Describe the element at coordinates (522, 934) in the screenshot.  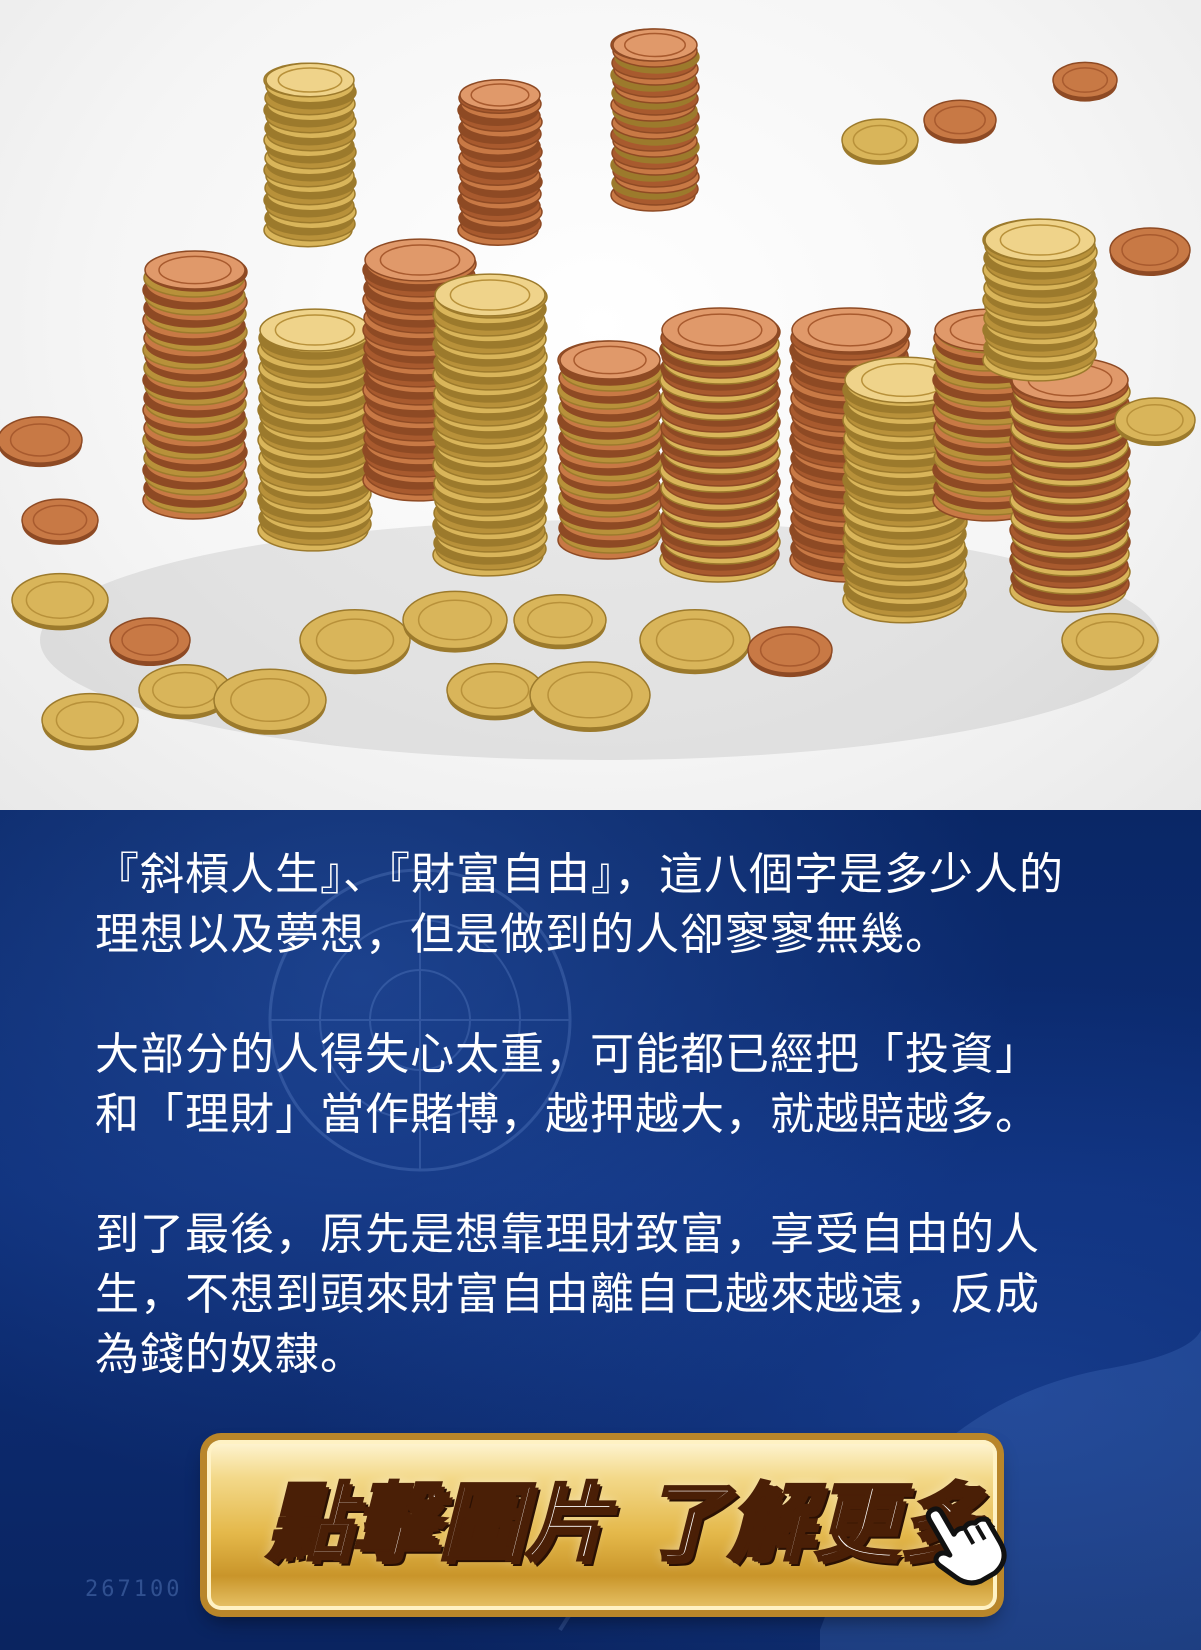
I see `paragraph-1-line-2: 理想以及夢想，但是做到的人卻寥寥無幾。` at that location.